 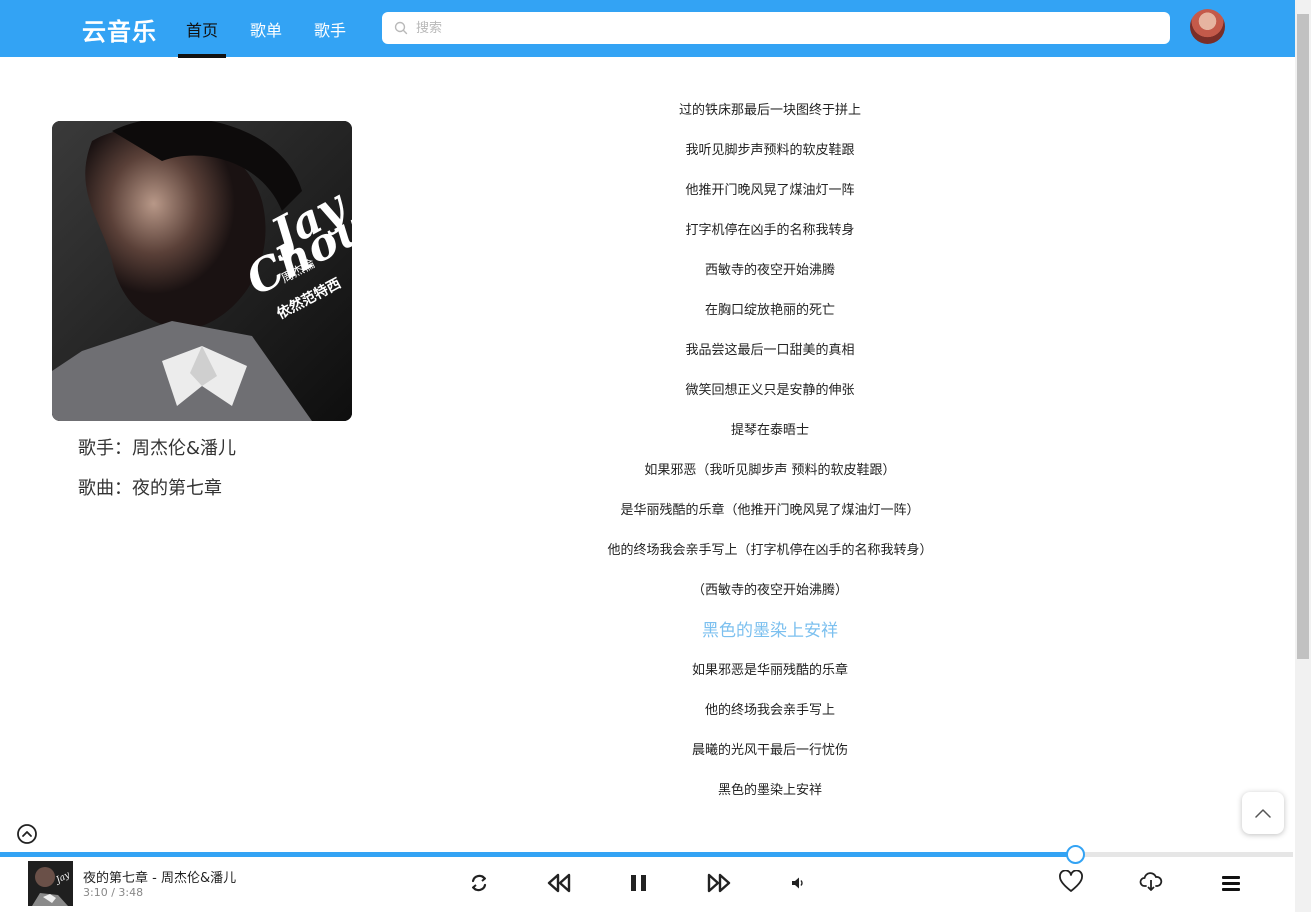 I want to click on cloud-download-icon, so click(x=1151, y=881).